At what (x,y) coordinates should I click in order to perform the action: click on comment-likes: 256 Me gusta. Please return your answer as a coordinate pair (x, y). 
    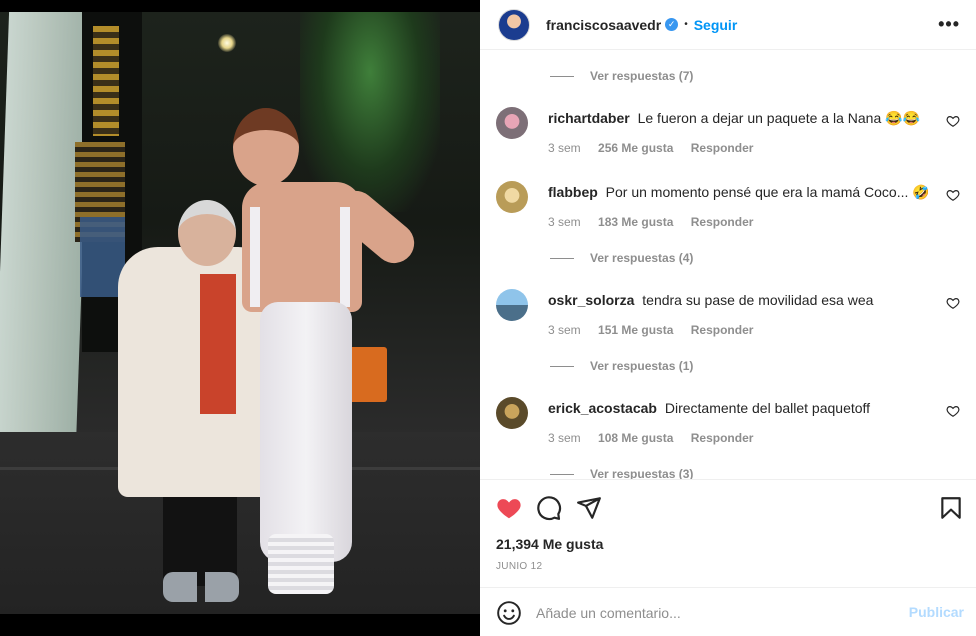
    Looking at the image, I should click on (635, 148).